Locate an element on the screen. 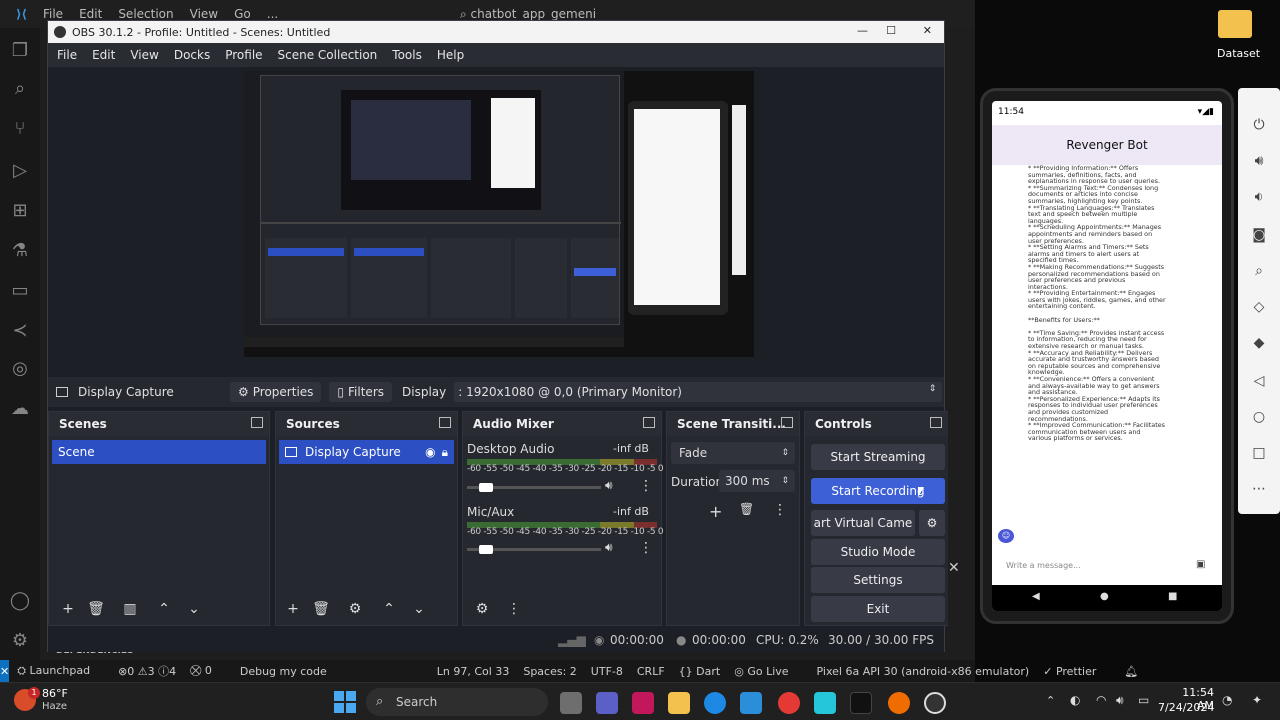 This screenshot has width=1280, height=720. account-icon: ◯ is located at coordinates (20, 601).